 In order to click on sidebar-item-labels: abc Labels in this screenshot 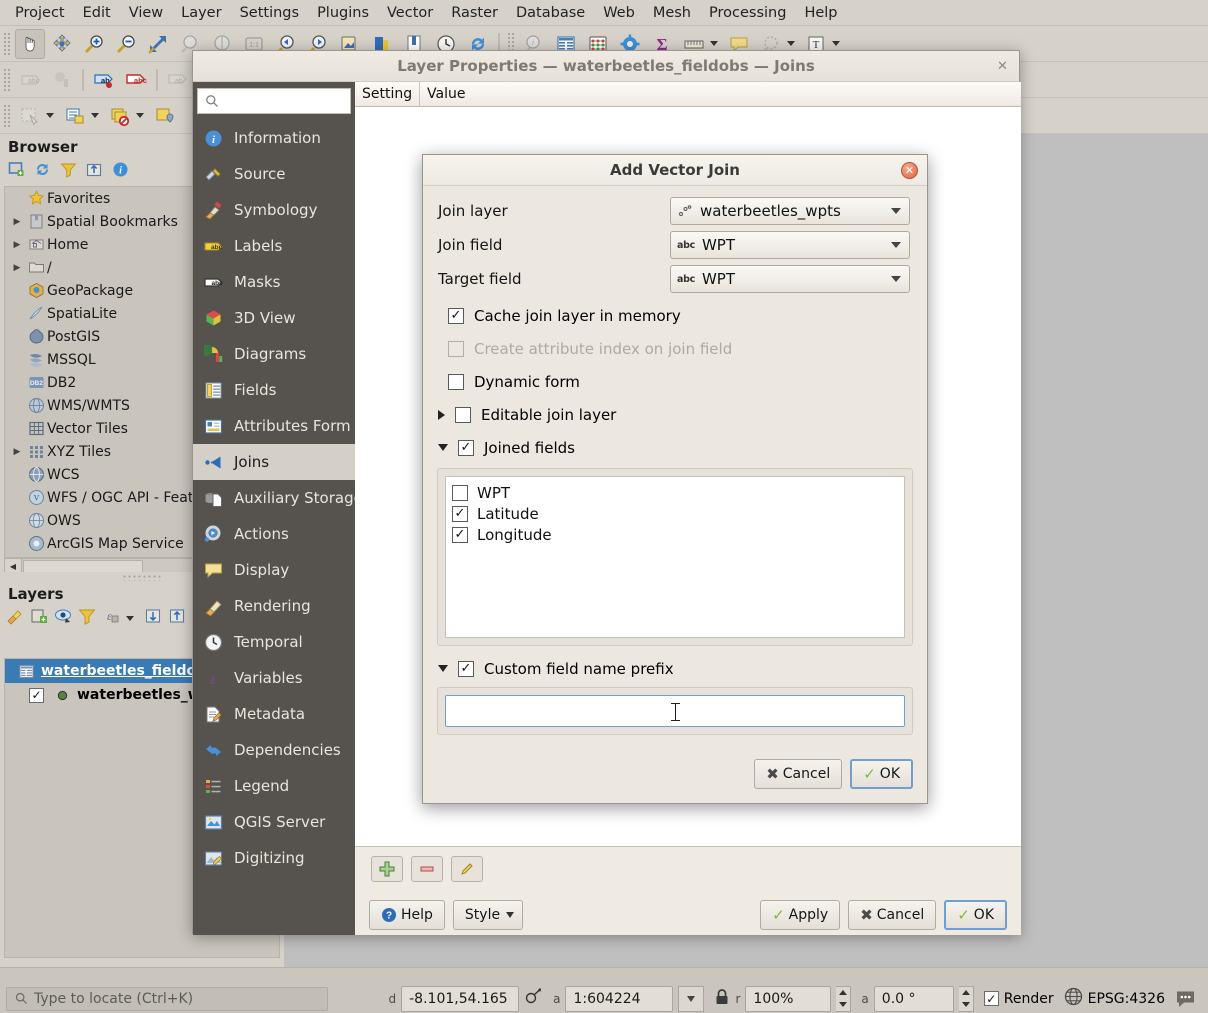, I will do `click(274, 246)`.